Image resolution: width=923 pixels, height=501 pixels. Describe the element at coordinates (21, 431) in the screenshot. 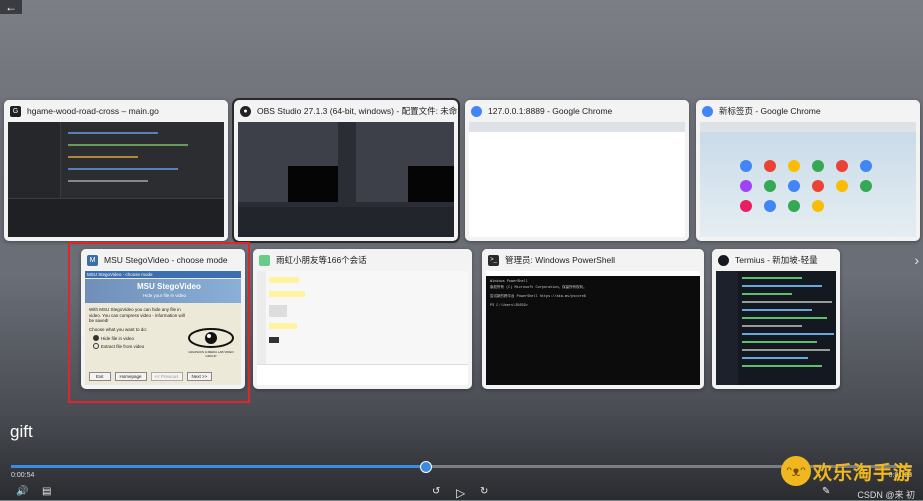

I see `video-caption: gift` at that location.